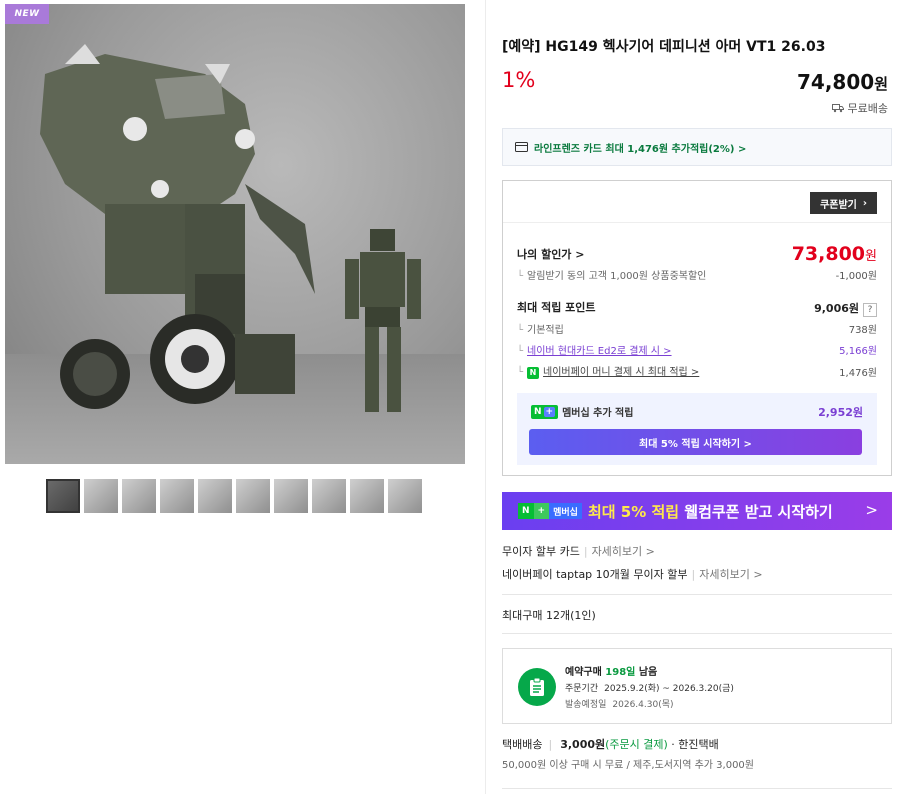  What do you see at coordinates (640, 149) in the screenshot?
I see `card-benefit-text: 라인프렌즈 카드 최대 1,476원 추가적립(2%) >` at bounding box center [640, 149].